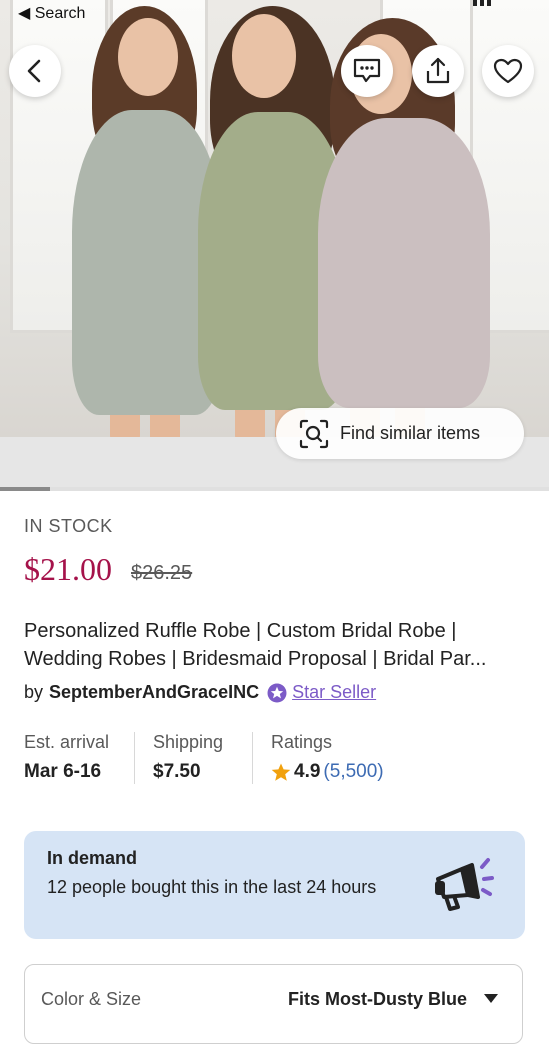 This screenshot has width=549, height=1044. I want to click on shipping-value: $7.50, so click(177, 771).